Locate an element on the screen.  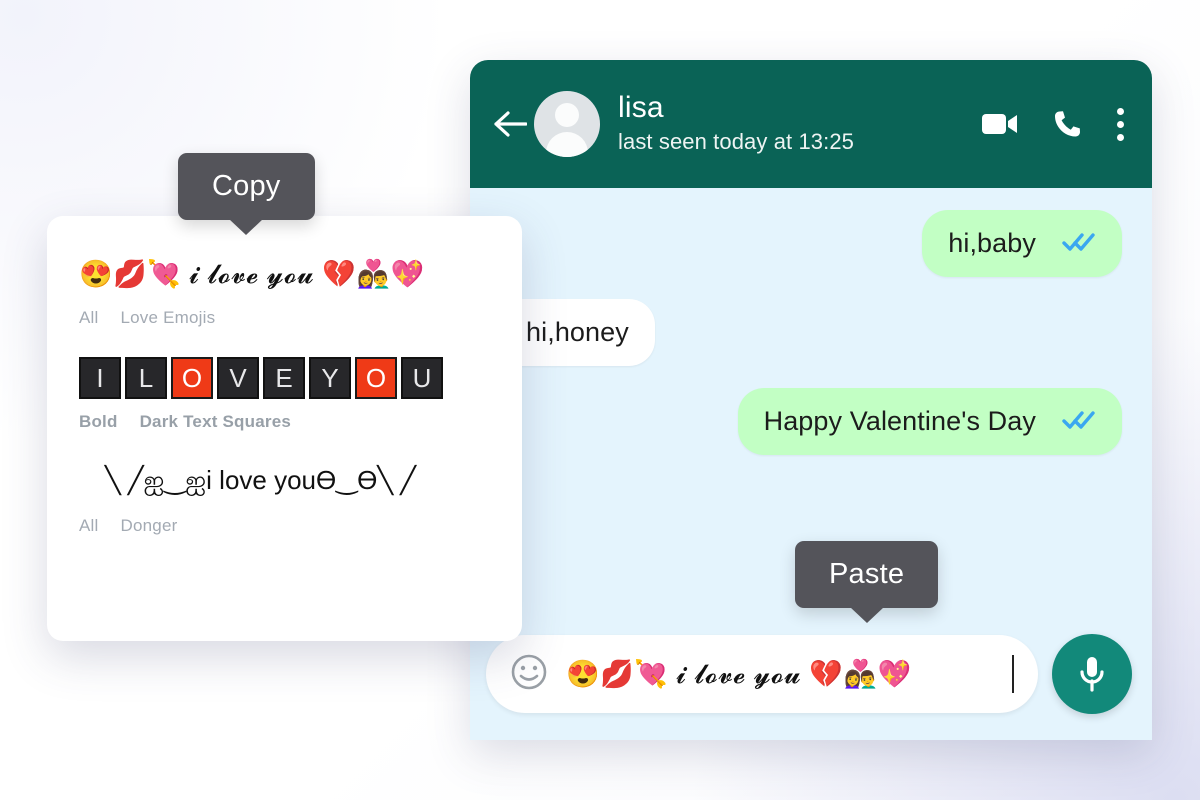
picker-entry: ╲ ╱ஐ‿ஐi love youӨ‿Ө╲ ╱ All Donger is located at coordinates (284, 498).